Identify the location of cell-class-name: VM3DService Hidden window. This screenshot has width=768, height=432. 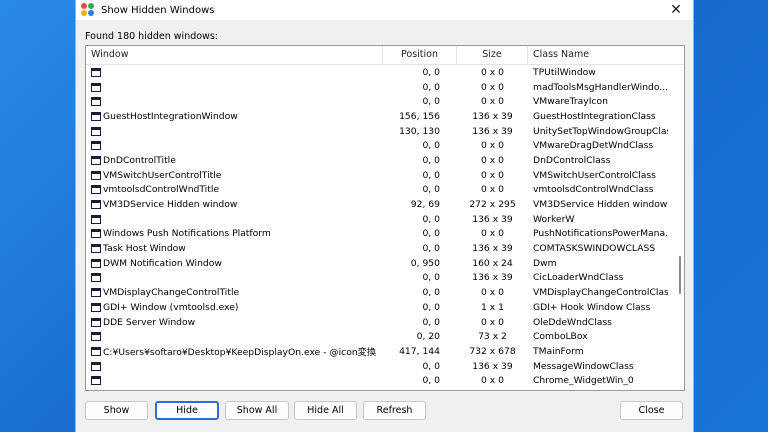
(600, 205).